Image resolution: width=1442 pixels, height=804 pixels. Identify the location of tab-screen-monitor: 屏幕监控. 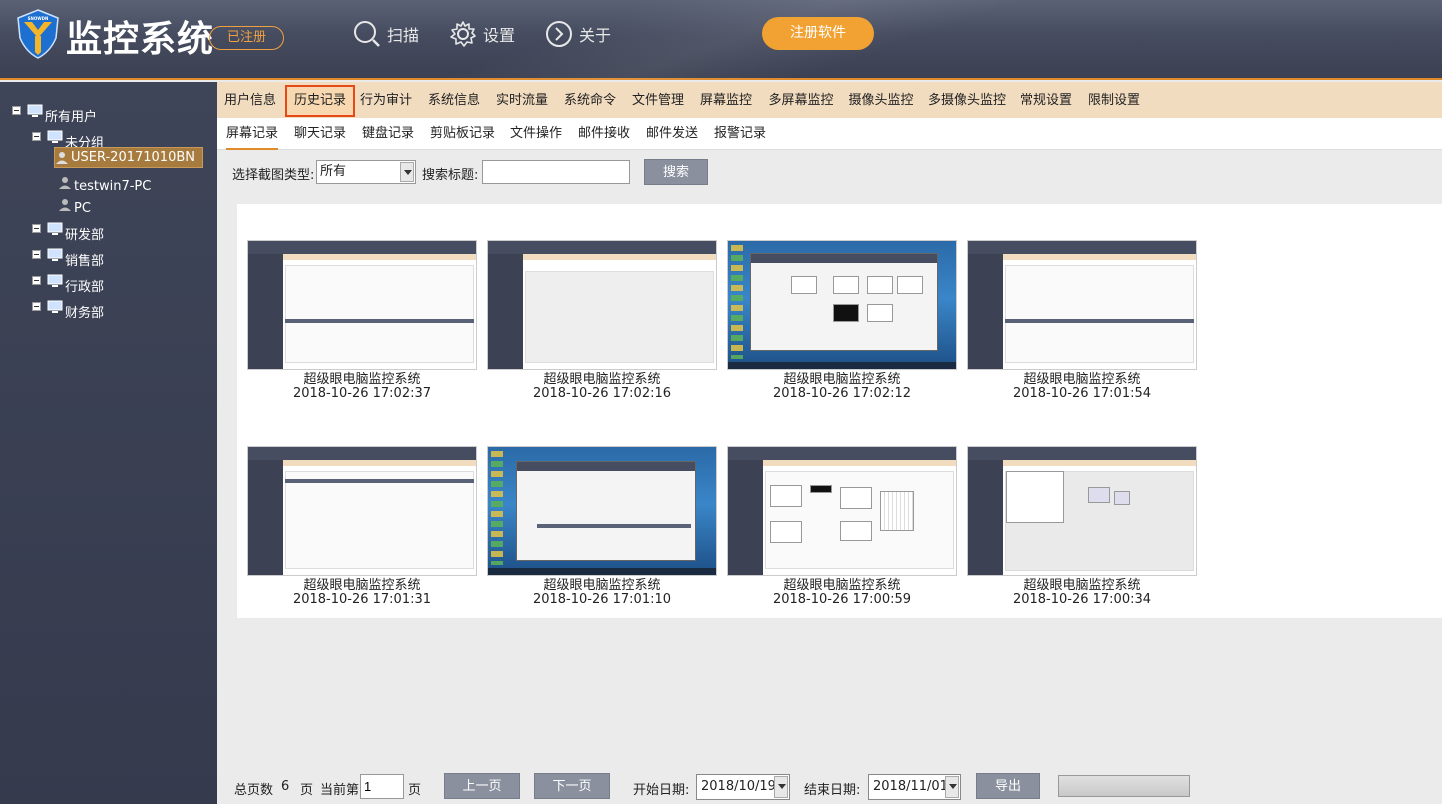
(726, 101).